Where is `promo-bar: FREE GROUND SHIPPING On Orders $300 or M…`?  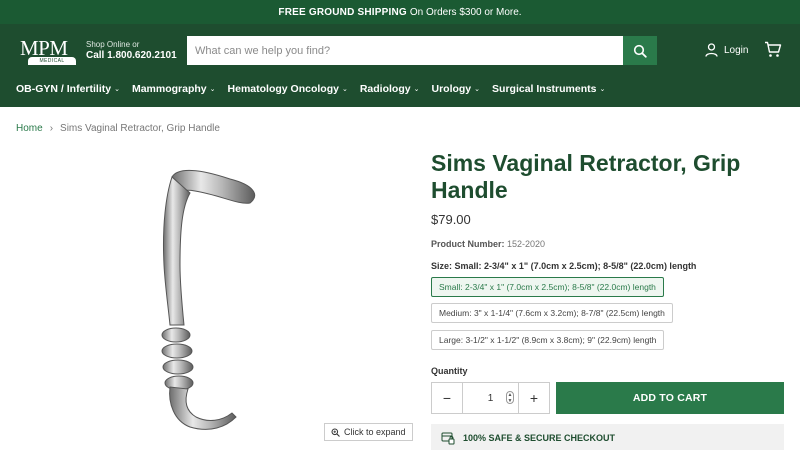 promo-bar: FREE GROUND SHIPPING On Orders $300 or M… is located at coordinates (400, 12).